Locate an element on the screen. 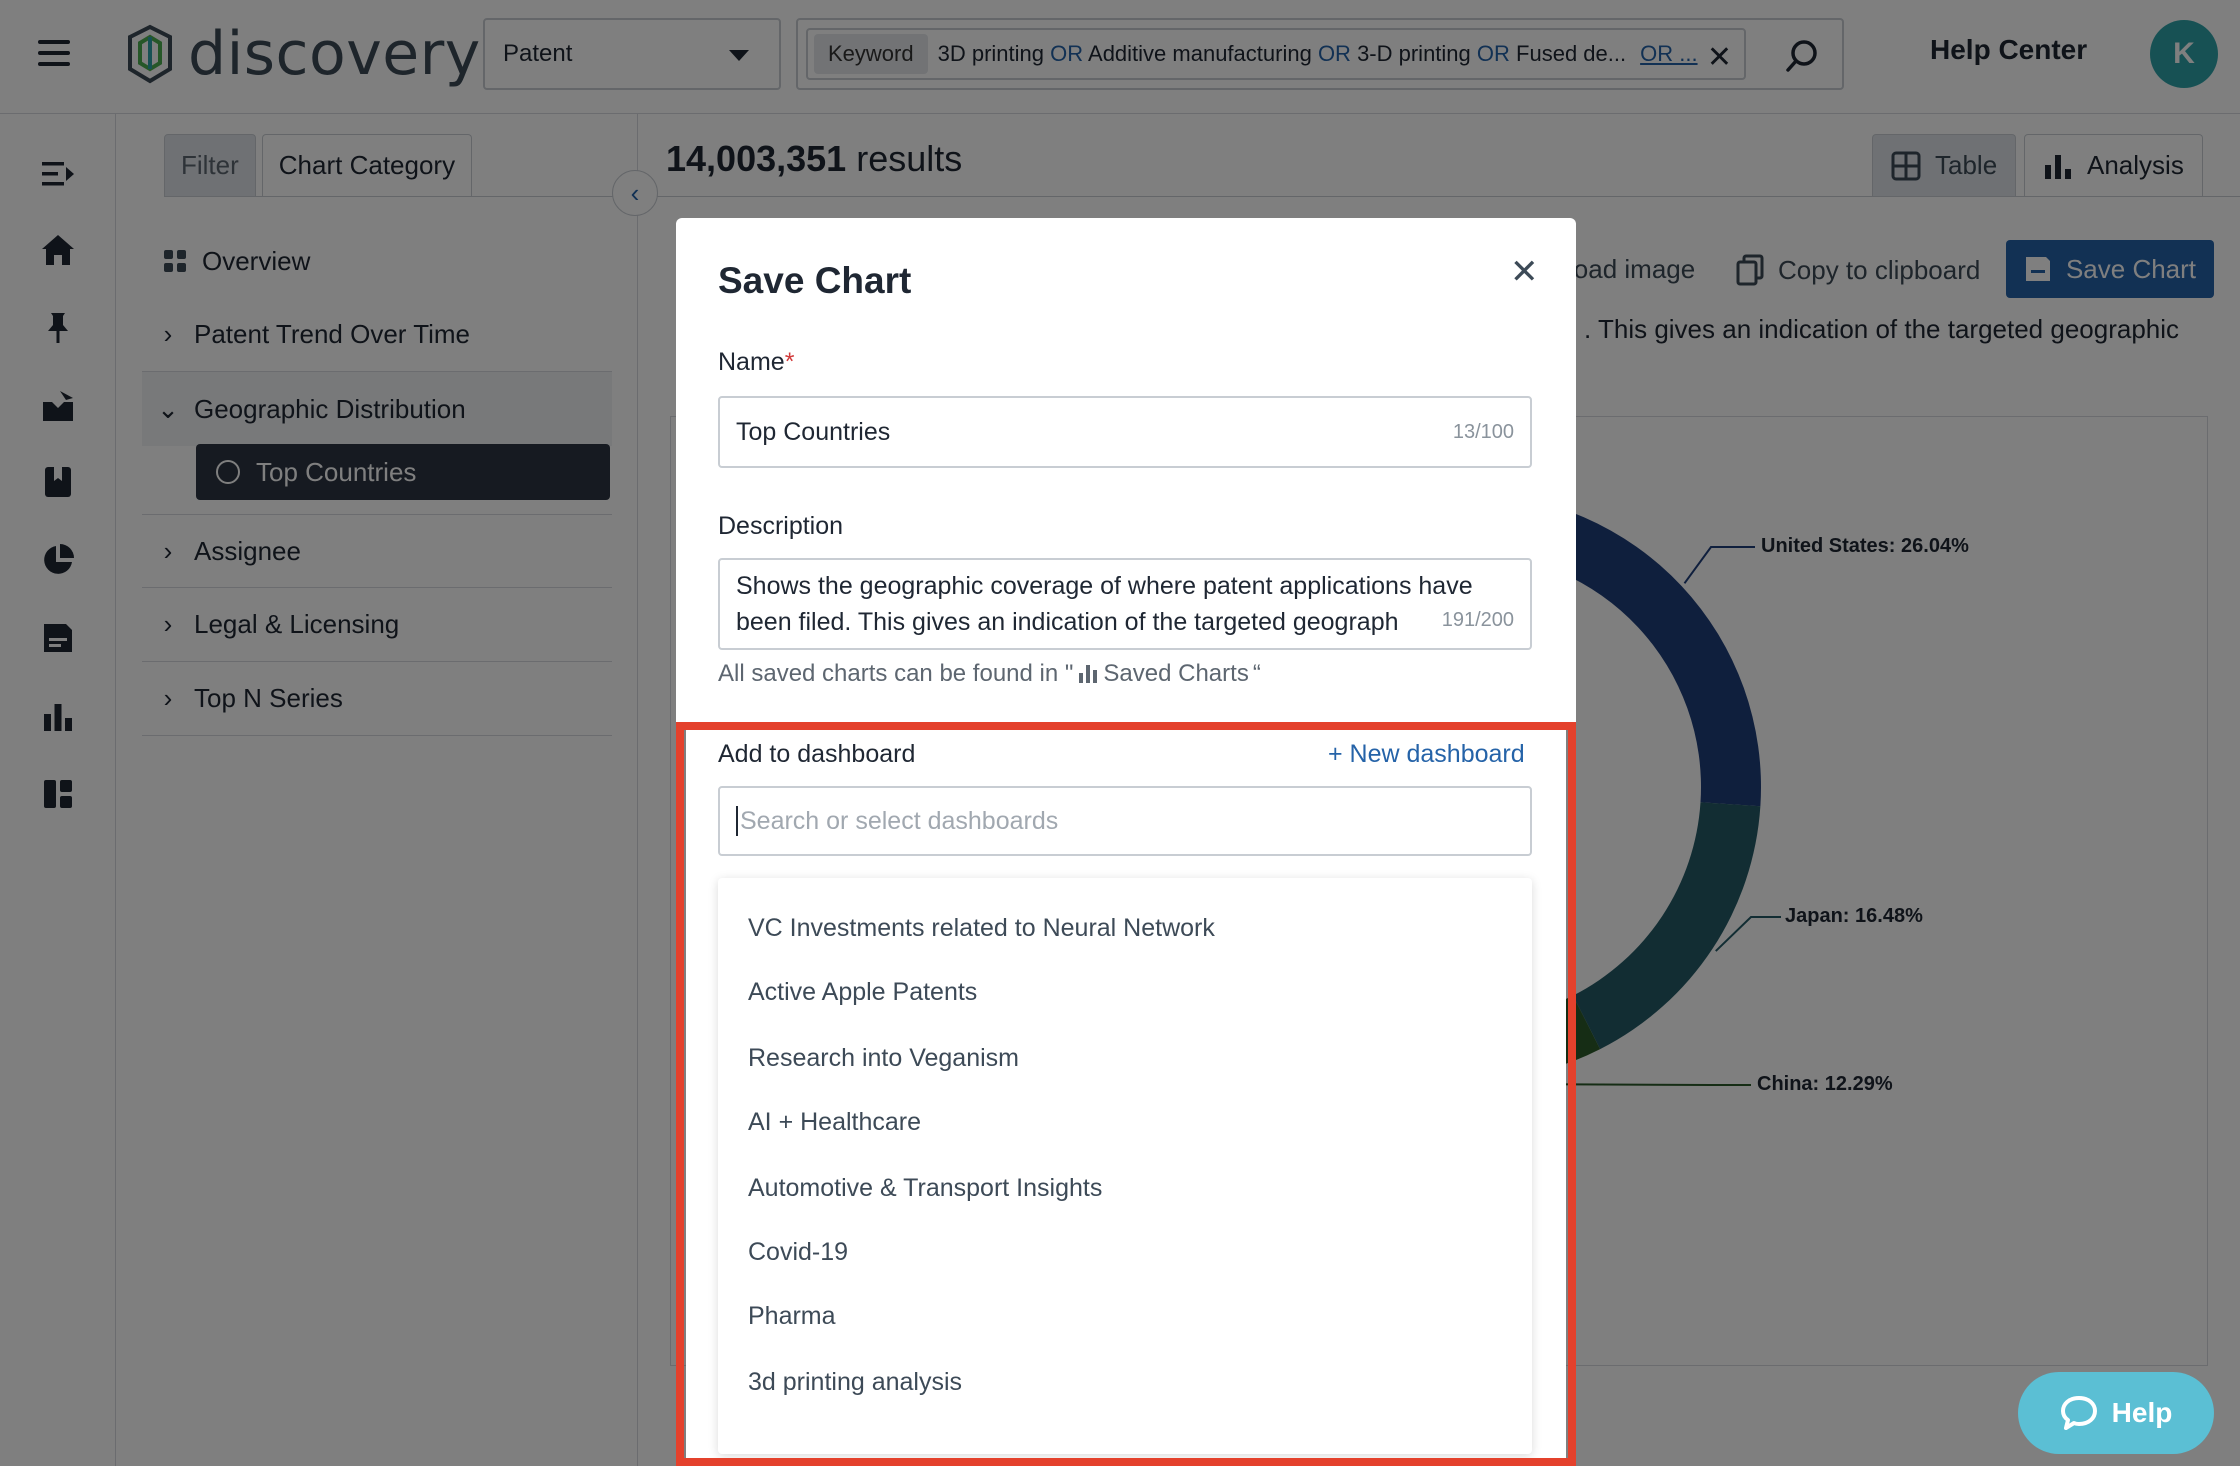 The image size is (2240, 1466). name-value: Top Countries is located at coordinates (813, 432).